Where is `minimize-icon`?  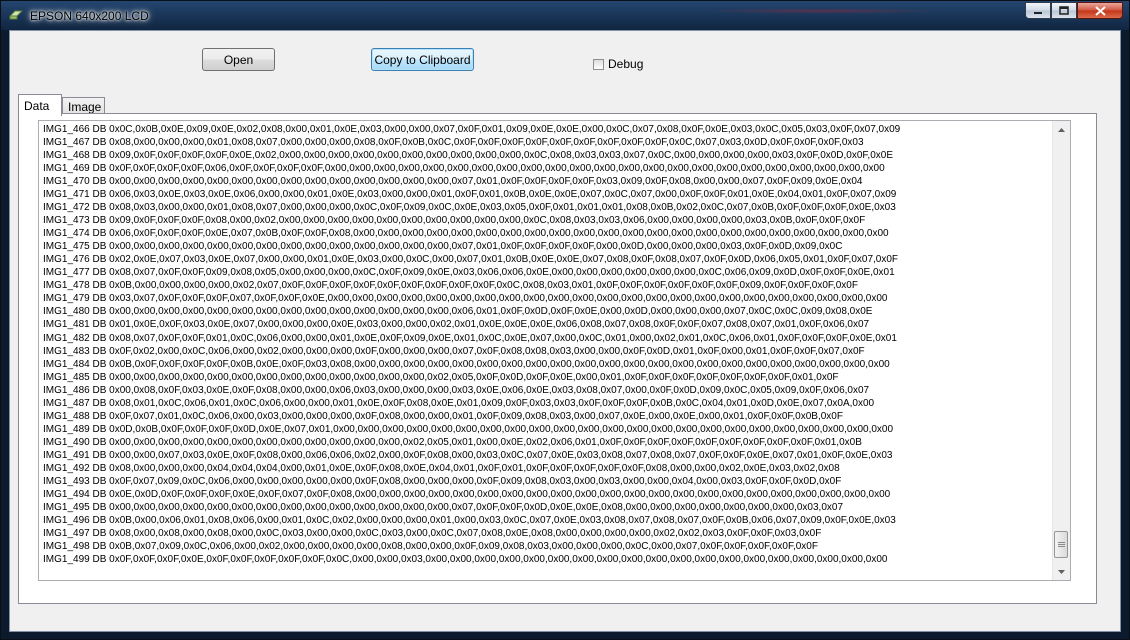 minimize-icon is located at coordinates (1038, 12).